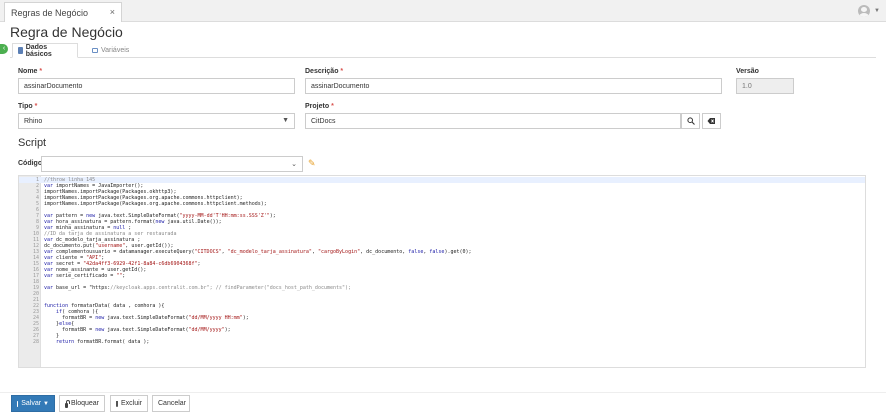  I want to click on tab-regras-de-negocio: Regras de Negócio ×, so click(63, 12).